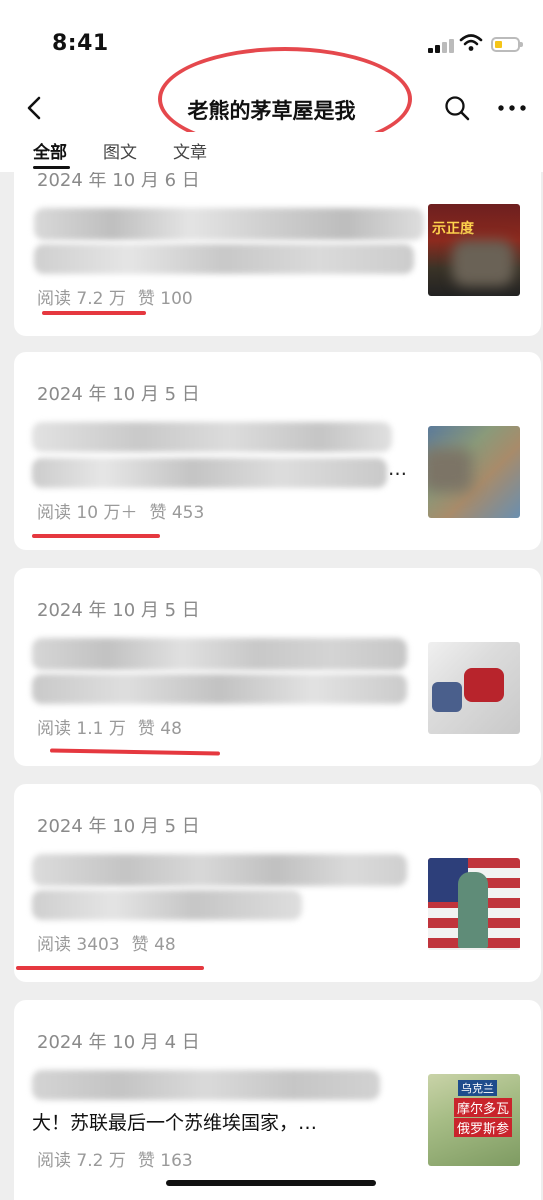 The height and width of the screenshot is (1200, 543). Describe the element at coordinates (118, 181) in the screenshot. I see `article-date: 2024 年 10 月 6 日` at that location.